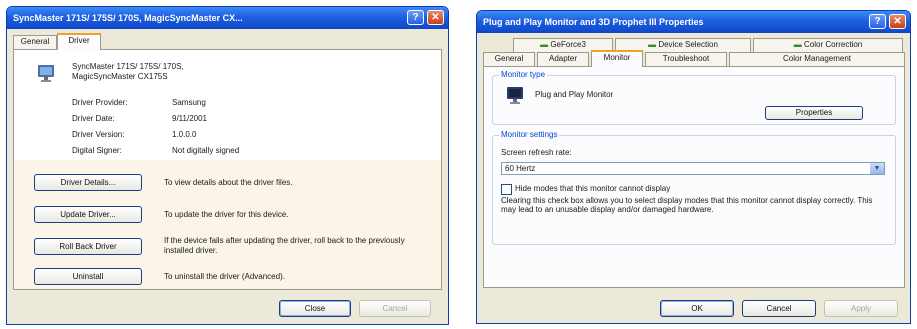 The width and height of the screenshot is (917, 329). Describe the element at coordinates (833, 44) in the screenshot. I see `tab-color-correction-label: Color Correction` at that location.